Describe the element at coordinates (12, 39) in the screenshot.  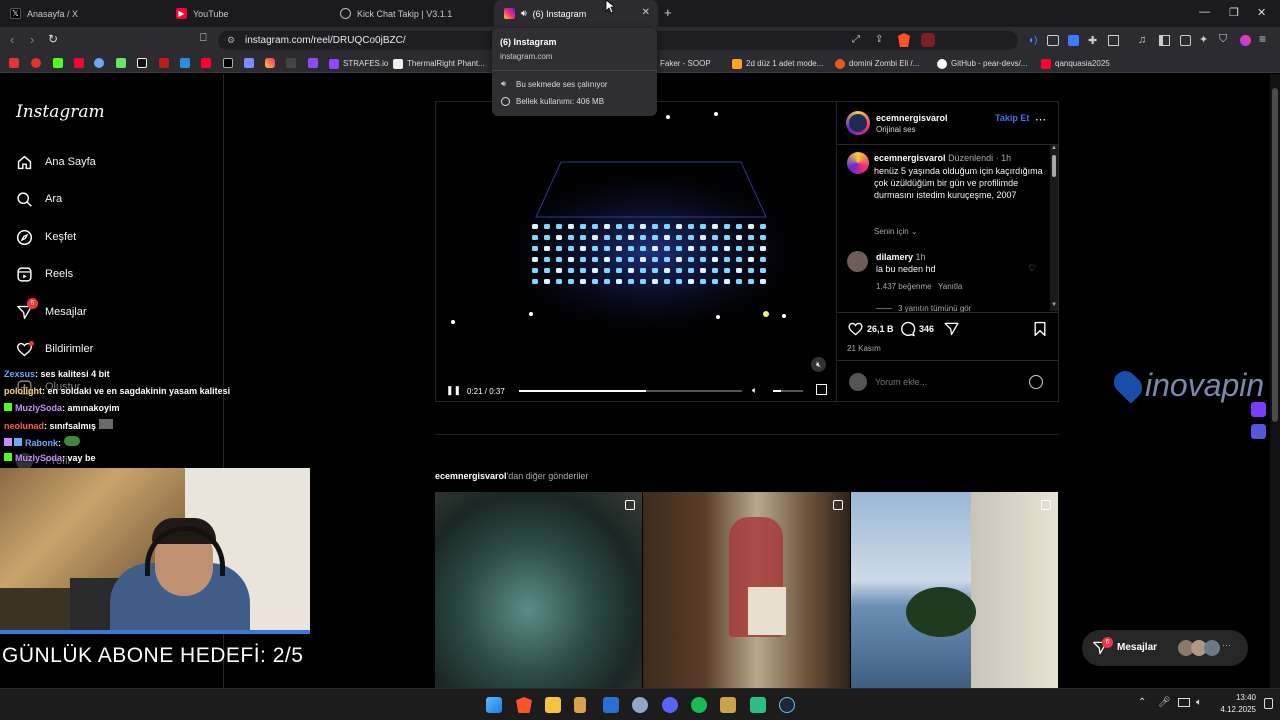
I see `back-icon: ‹` at that location.